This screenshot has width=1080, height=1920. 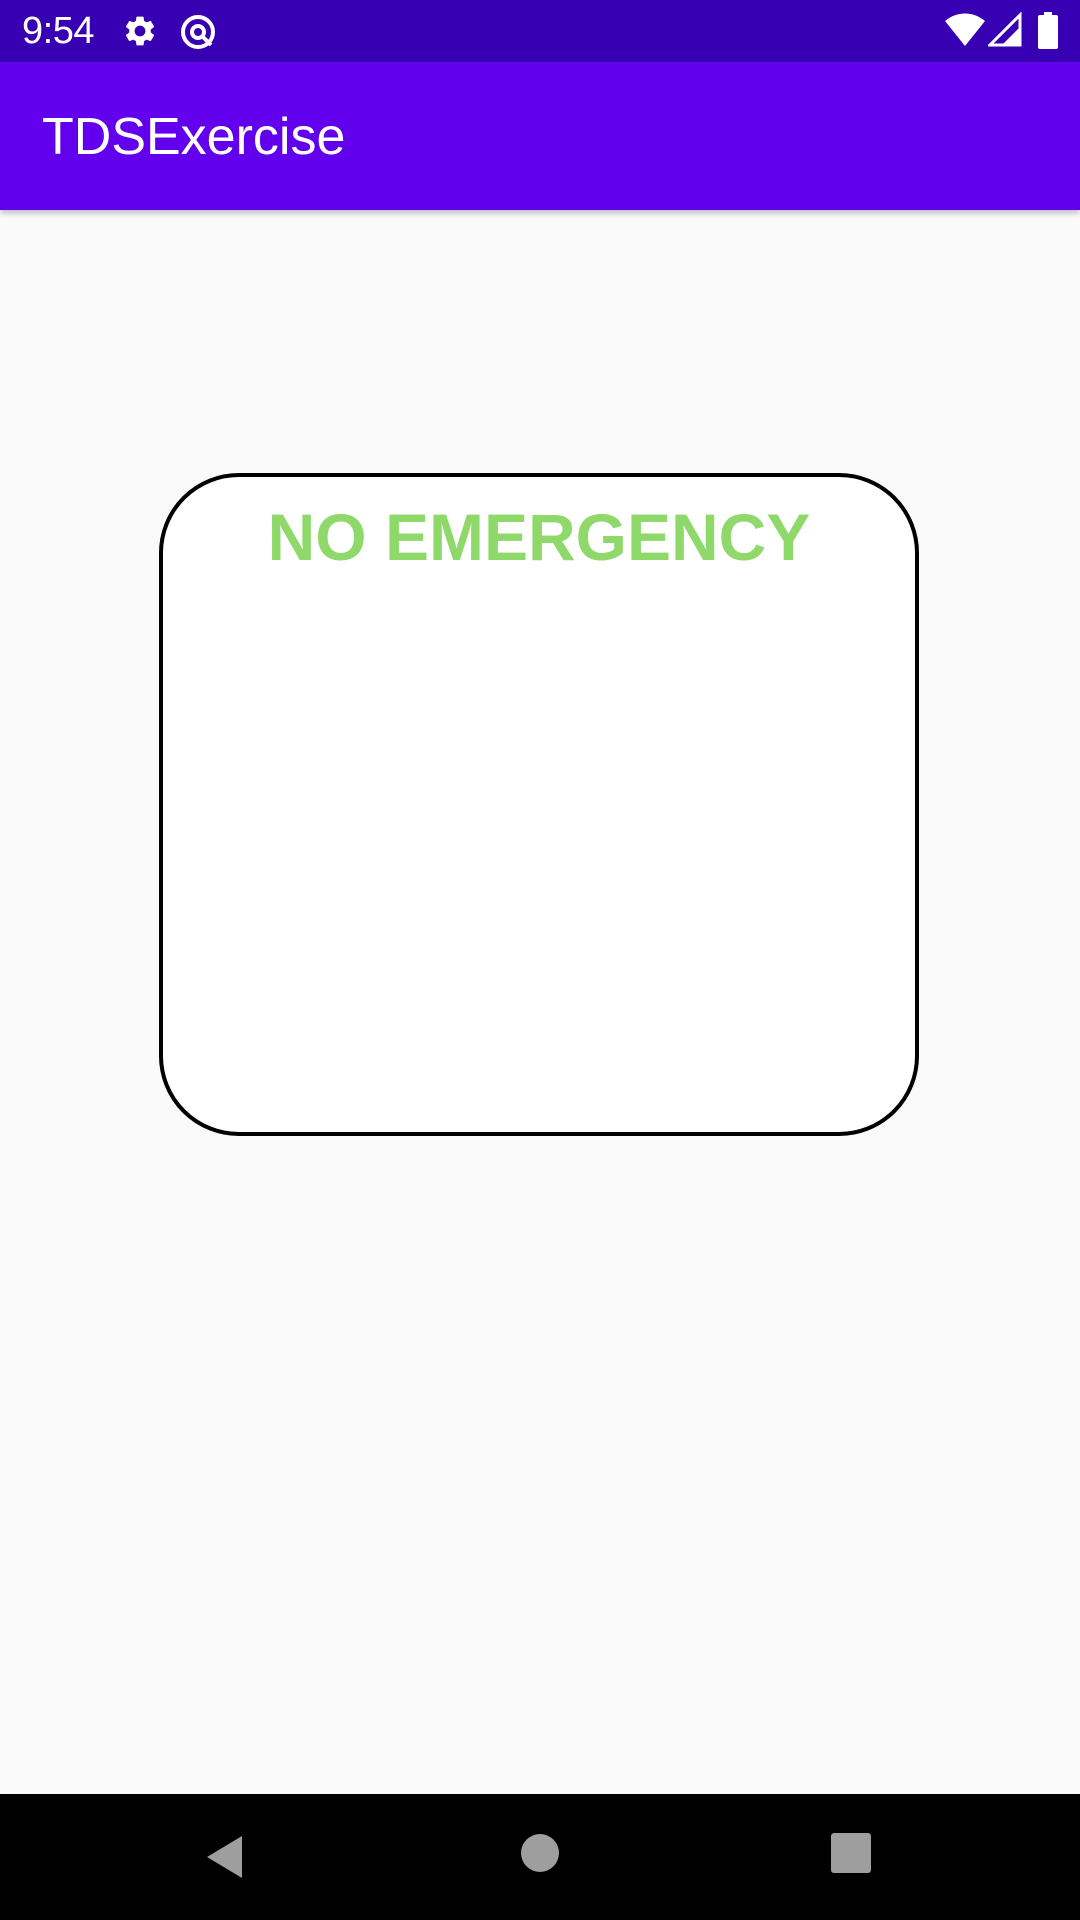 I want to click on app-bar: TDSExercise, so click(x=540, y=136).